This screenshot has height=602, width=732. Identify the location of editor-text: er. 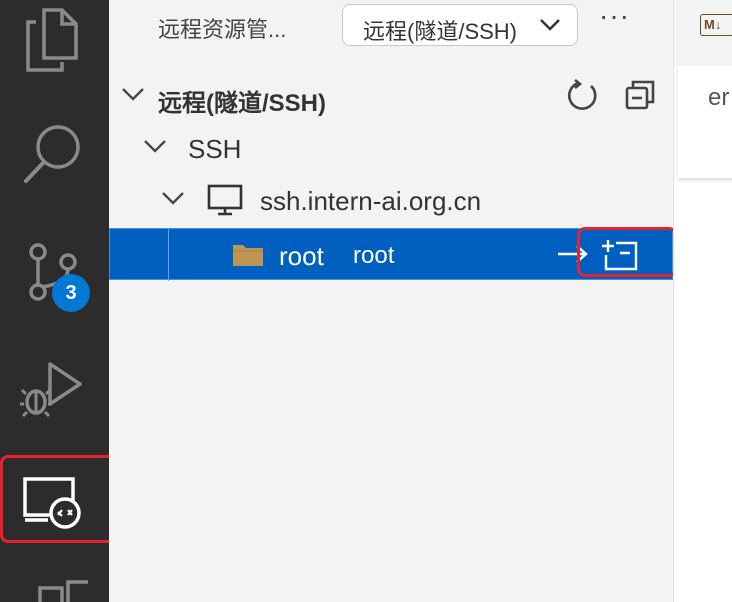
(719, 97).